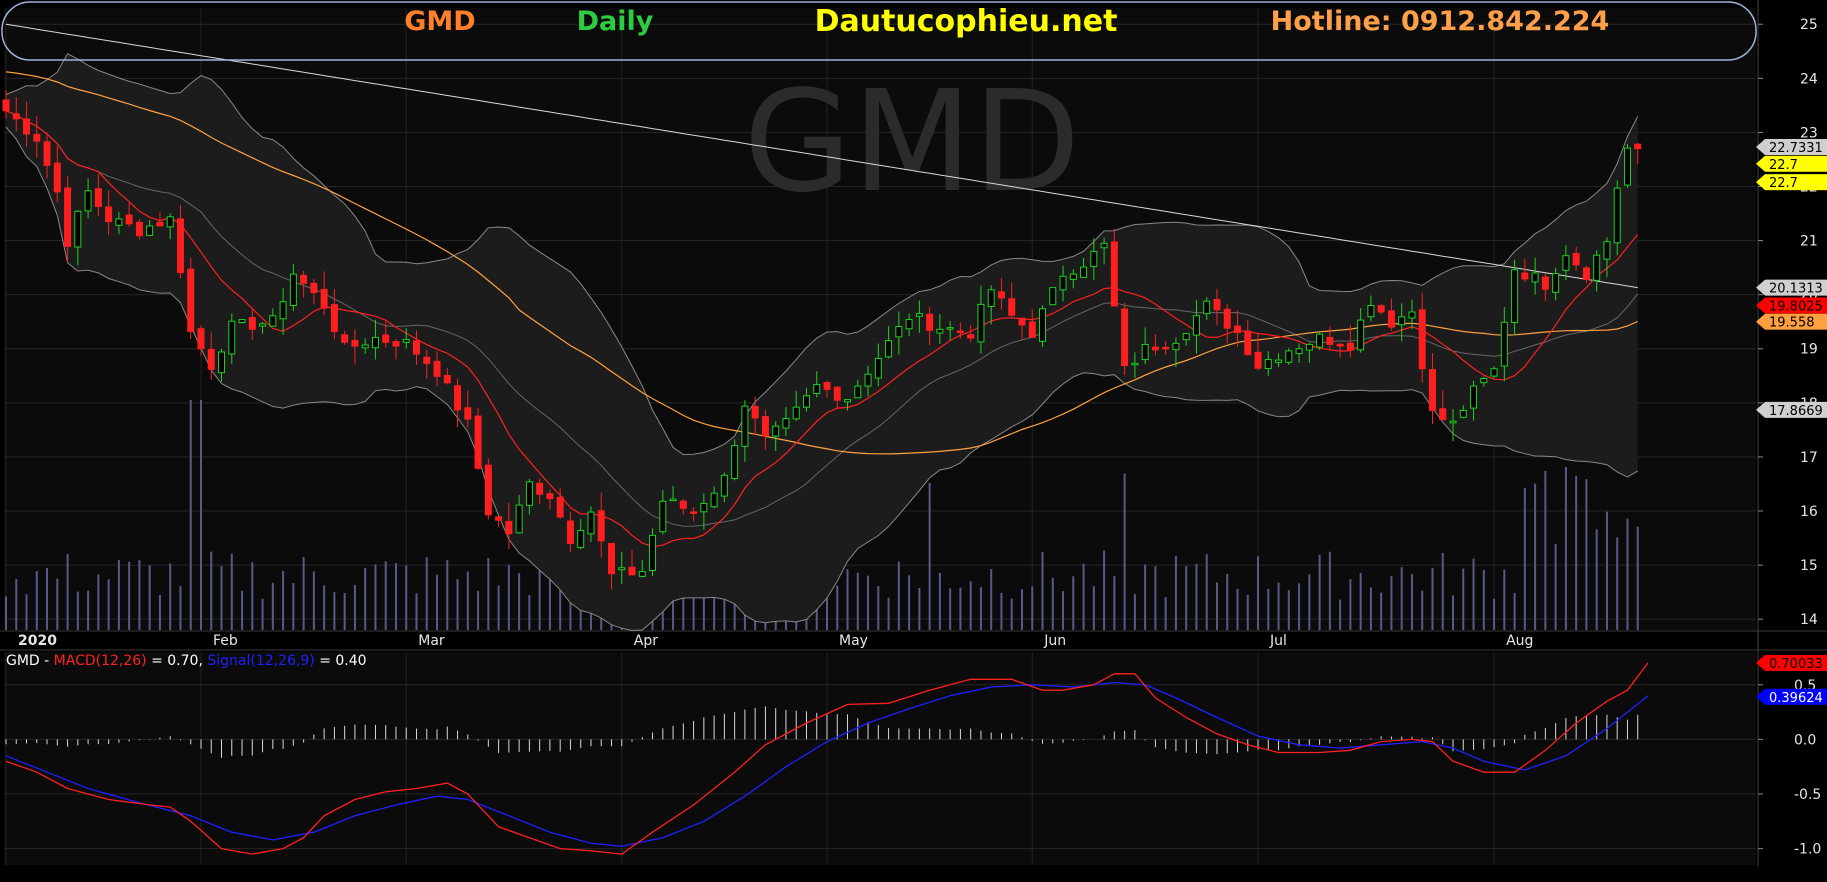 The height and width of the screenshot is (882, 1827). What do you see at coordinates (1054, 641) in the screenshot?
I see `month-label: Jun` at bounding box center [1054, 641].